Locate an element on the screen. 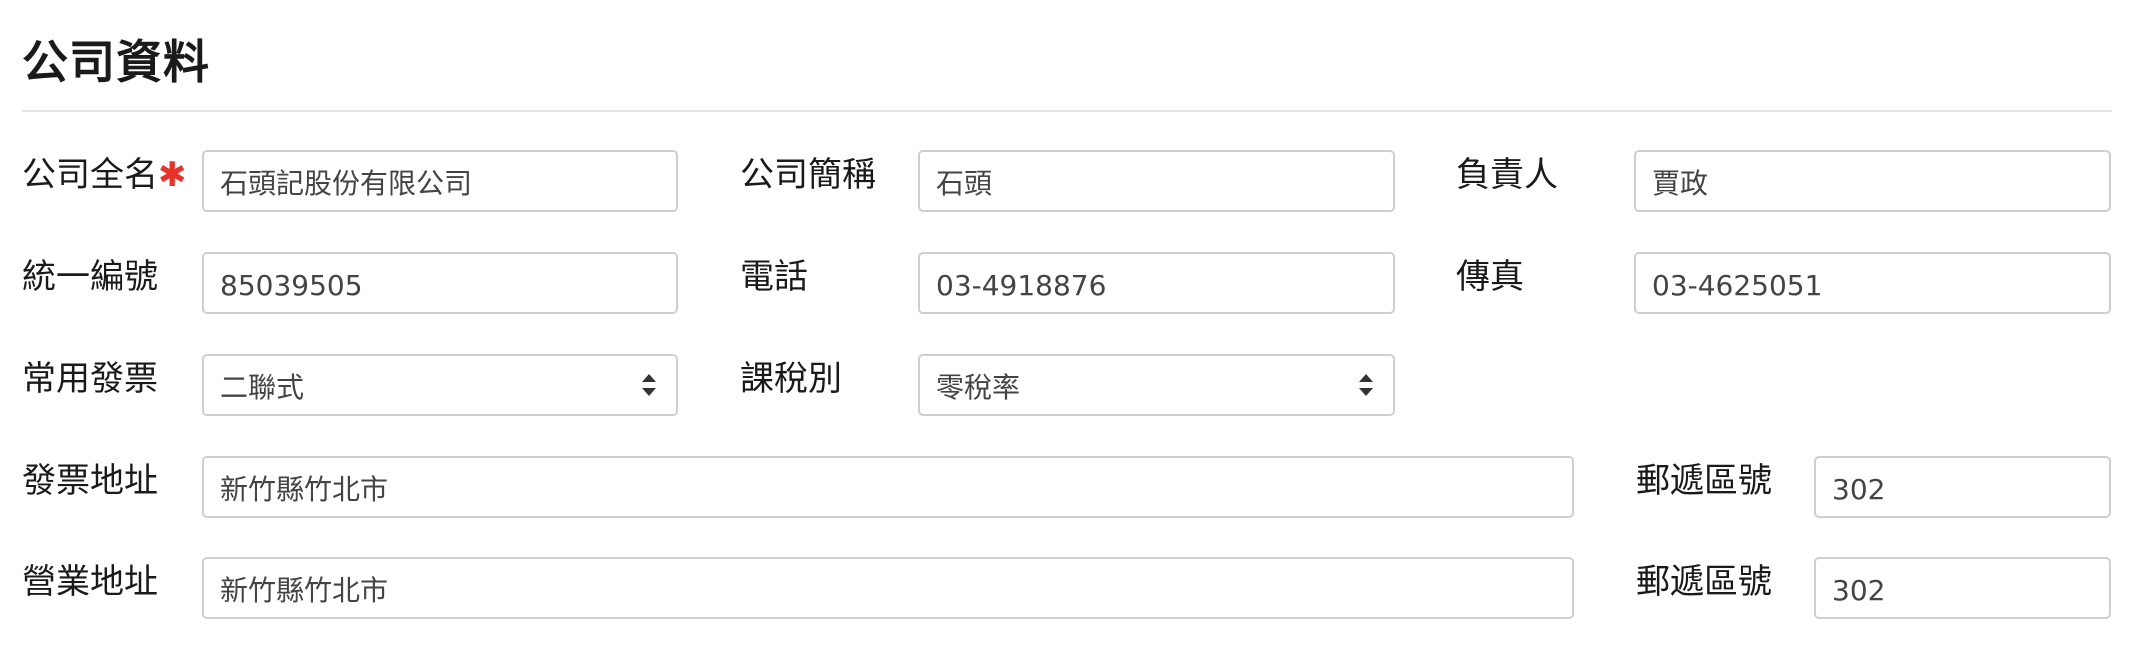 The height and width of the screenshot is (666, 2130). owner-input: 賈政 is located at coordinates (1872, 181).